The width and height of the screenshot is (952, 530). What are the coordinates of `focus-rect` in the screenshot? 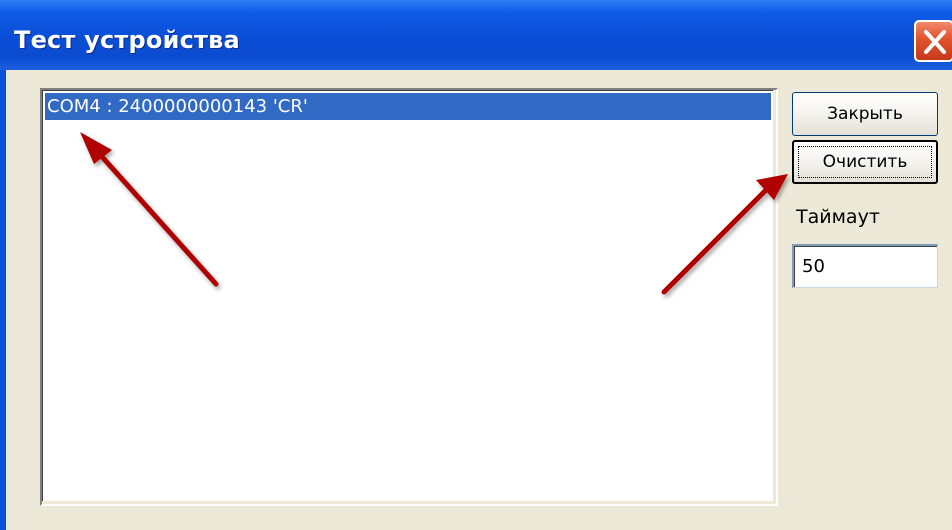 It's located at (865, 162).